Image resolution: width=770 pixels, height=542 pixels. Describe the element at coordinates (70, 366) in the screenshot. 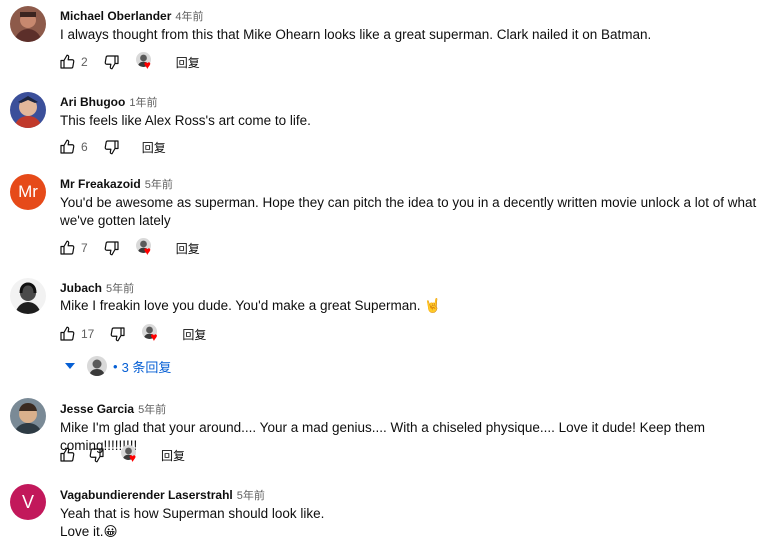

I see `caret-down-icon` at that location.